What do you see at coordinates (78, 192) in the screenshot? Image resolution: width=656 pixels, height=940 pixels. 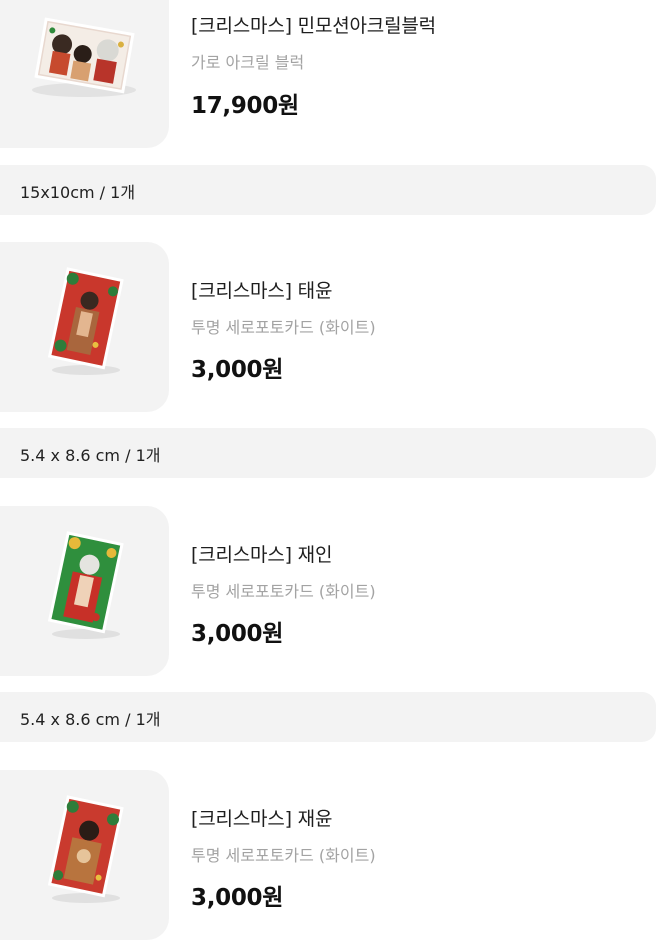 I see `option-text: 15x10cm / 1개` at bounding box center [78, 192].